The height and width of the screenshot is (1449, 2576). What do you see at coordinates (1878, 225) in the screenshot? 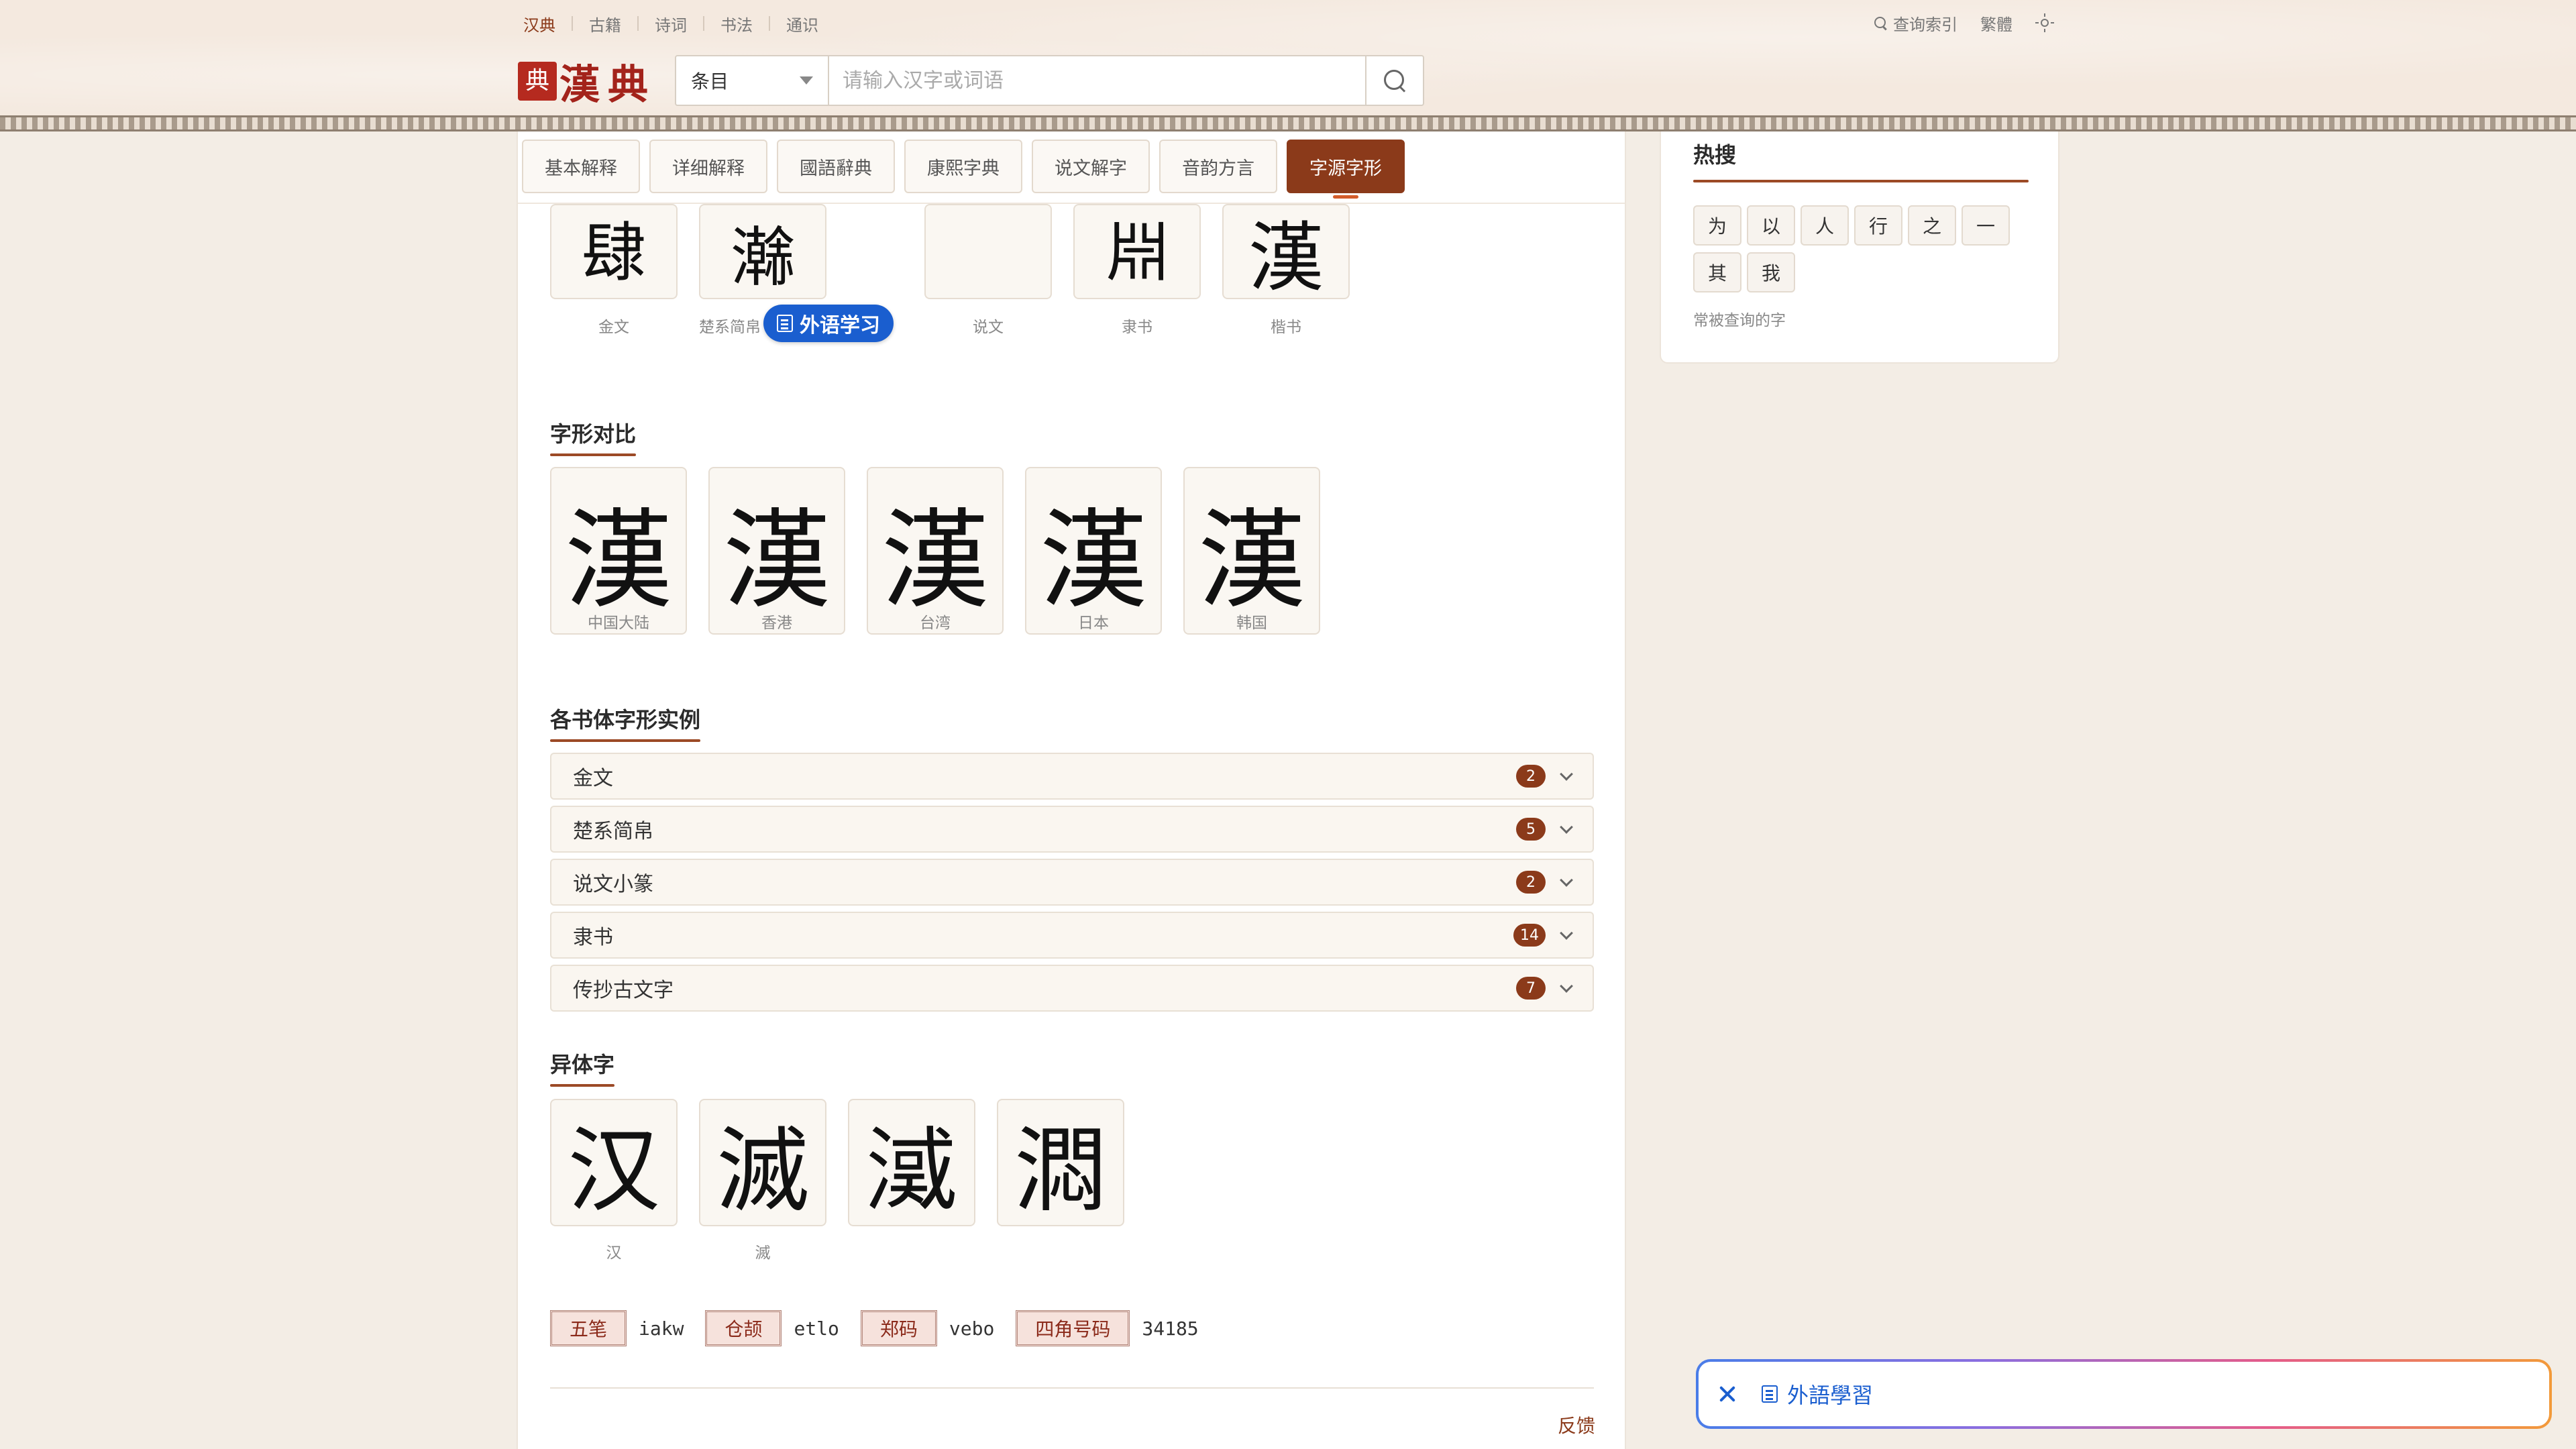
I see `hot-item: 行` at bounding box center [1878, 225].